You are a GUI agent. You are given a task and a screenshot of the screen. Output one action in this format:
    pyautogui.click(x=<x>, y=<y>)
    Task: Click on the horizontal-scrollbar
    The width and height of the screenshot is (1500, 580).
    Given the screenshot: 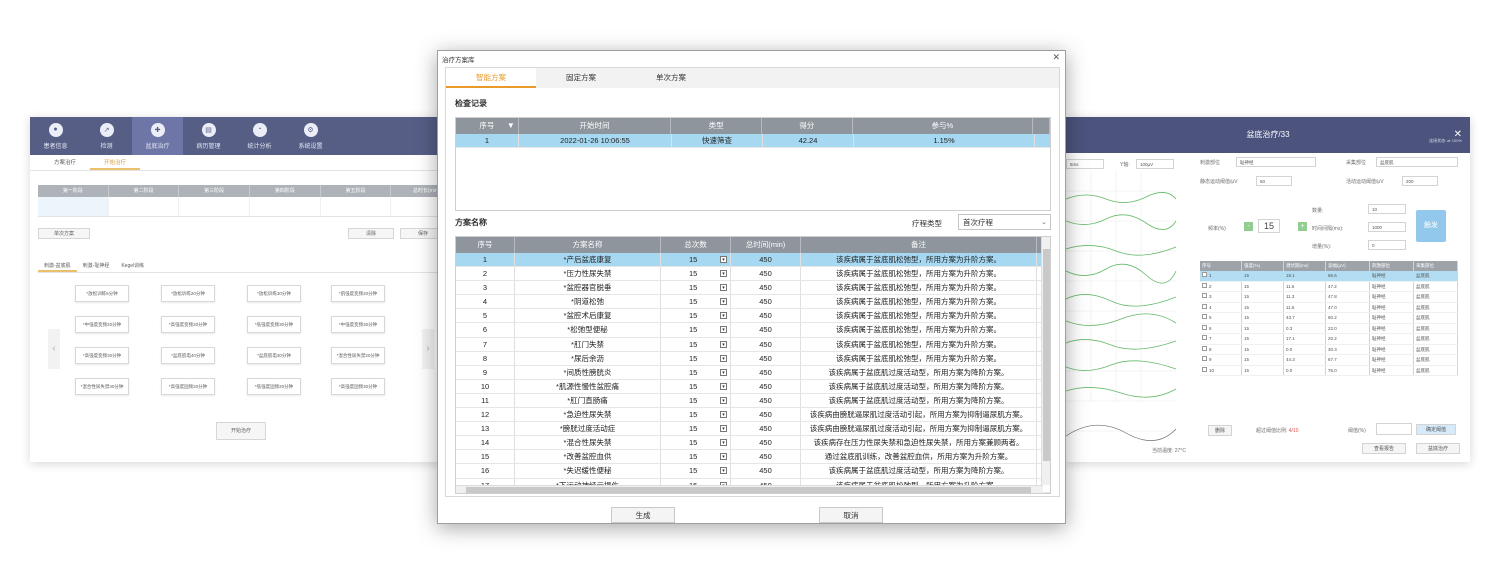 What is the action you would take?
    pyautogui.click(x=749, y=489)
    